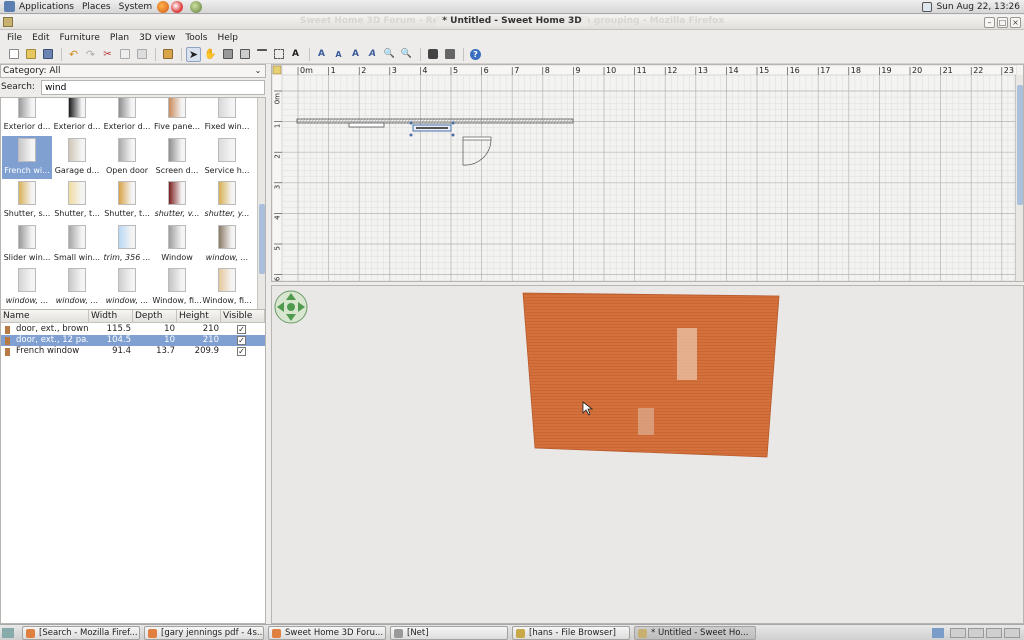  Describe the element at coordinates (244, 54) in the screenshot. I see `create-rooms-button` at that location.